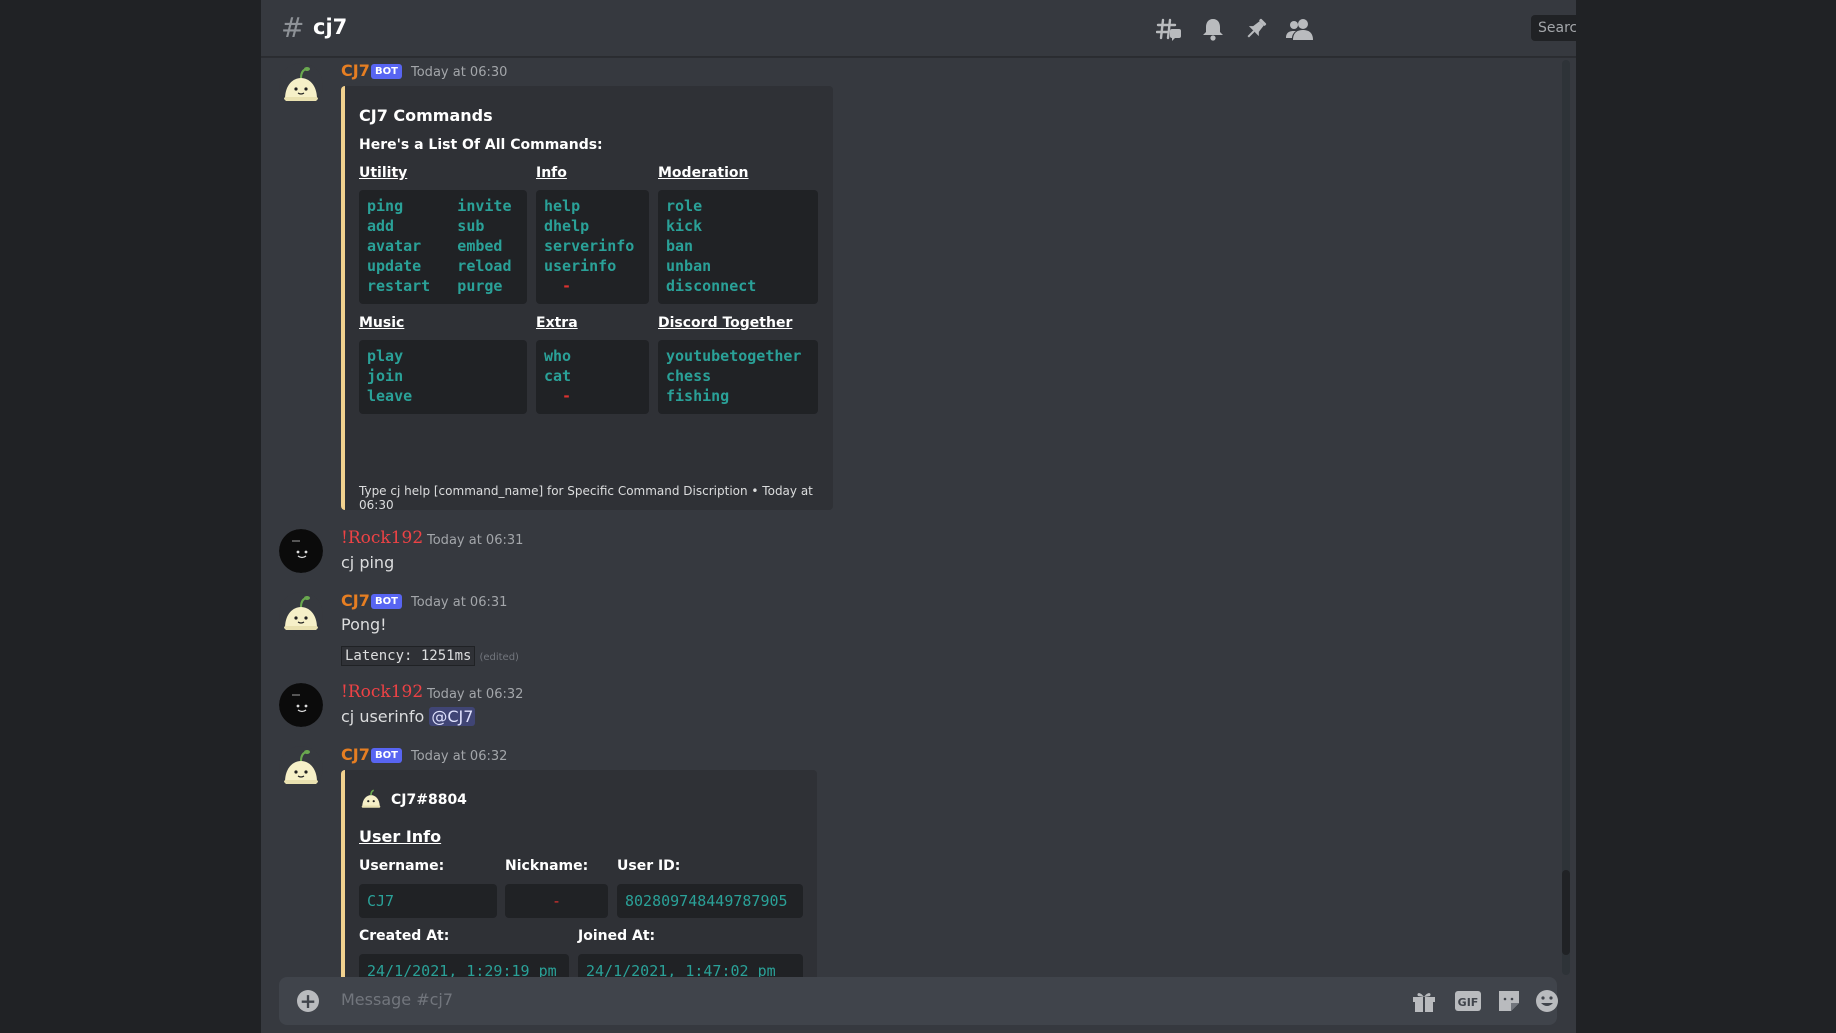 This screenshot has width=1836, height=1033. I want to click on inline-code: Latency: 1251ms, so click(408, 656).